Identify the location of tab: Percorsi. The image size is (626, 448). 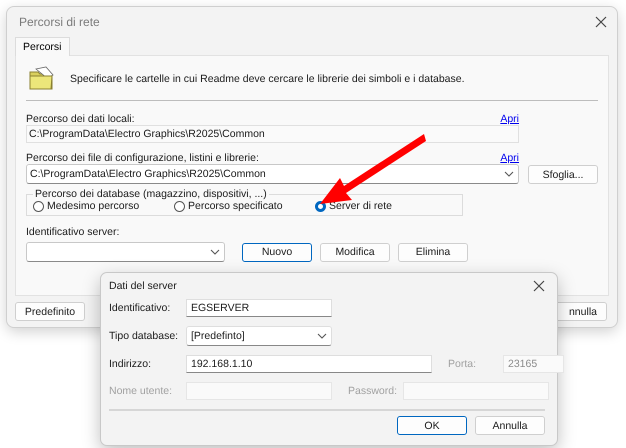
(42, 46).